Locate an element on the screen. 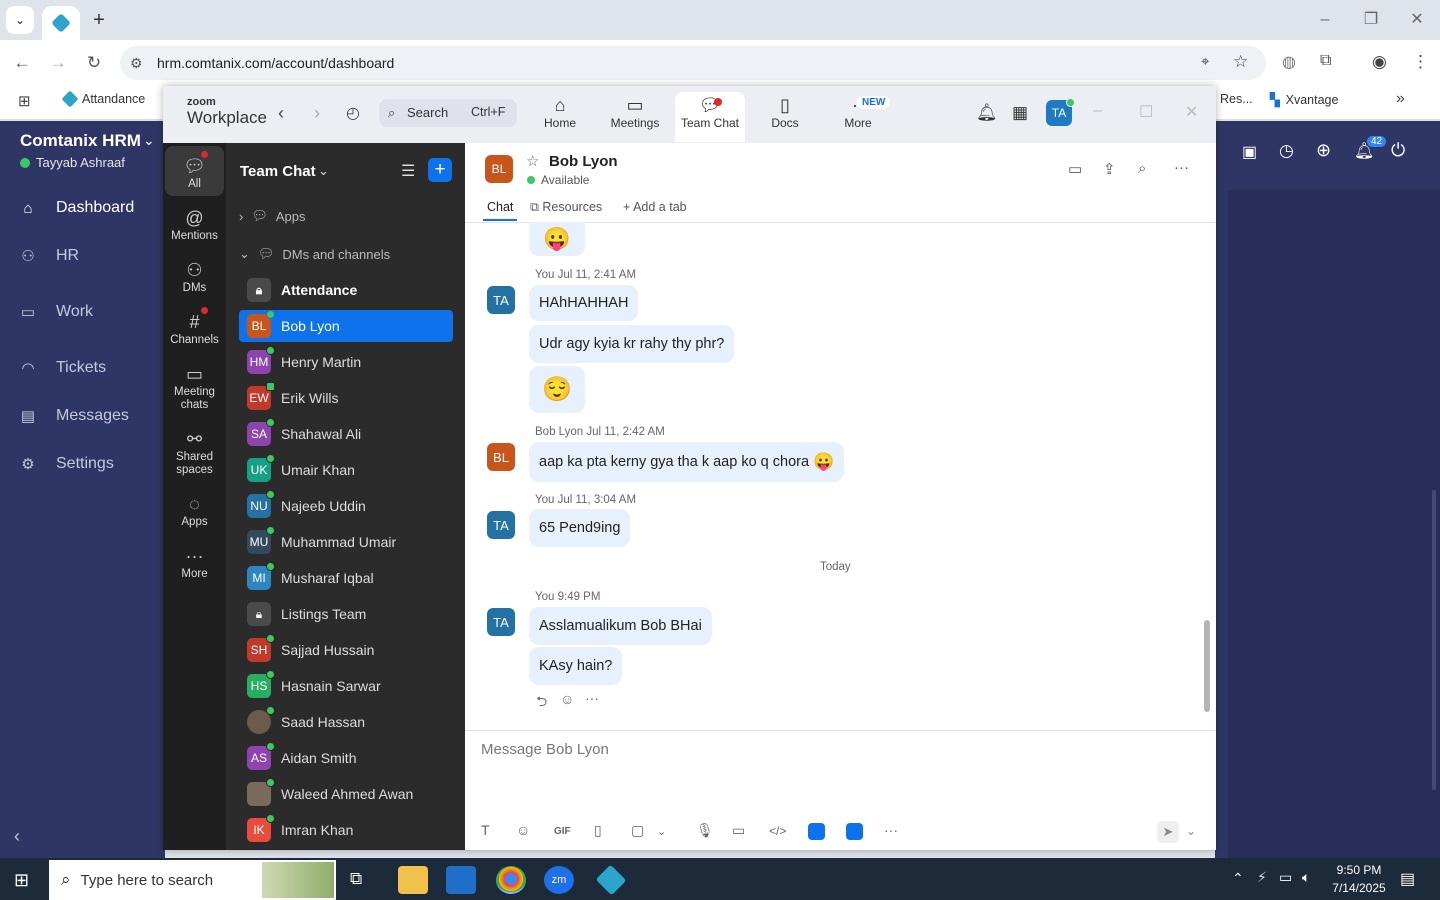 This screenshot has width=1440, height=900. tab-search-button: ⌄ is located at coordinates (20, 20).